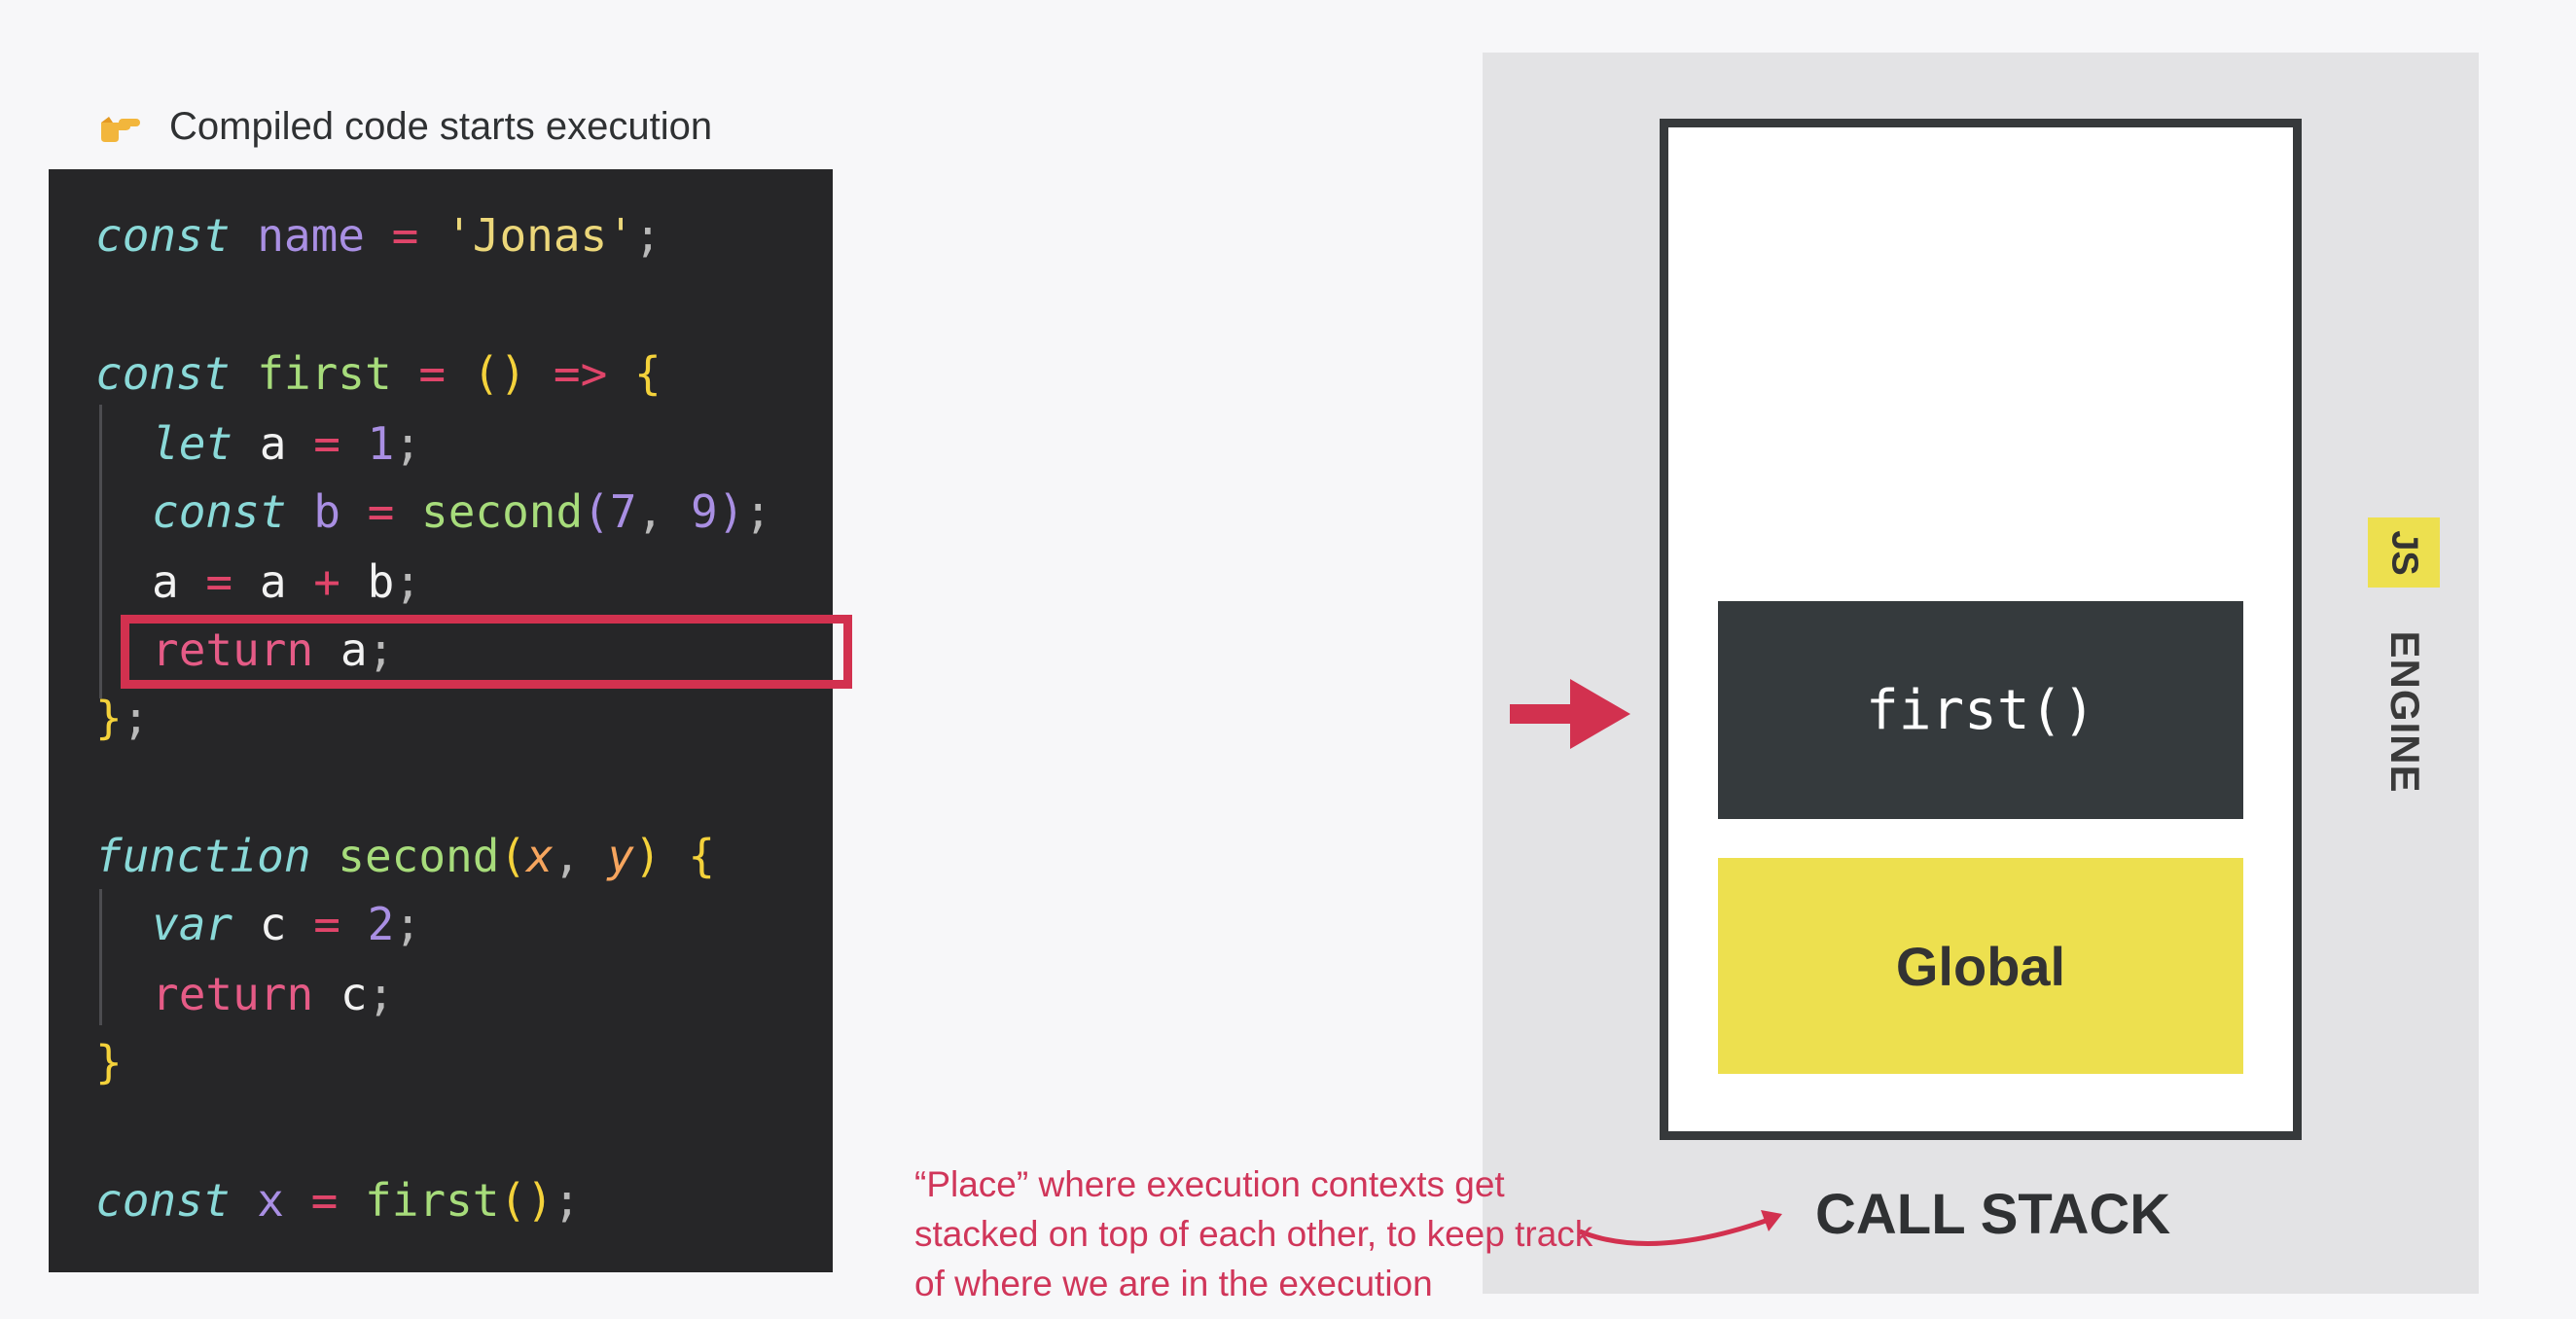 The image size is (2576, 1319). I want to click on call-stack-title: CALL STACK, so click(1993, 1214).